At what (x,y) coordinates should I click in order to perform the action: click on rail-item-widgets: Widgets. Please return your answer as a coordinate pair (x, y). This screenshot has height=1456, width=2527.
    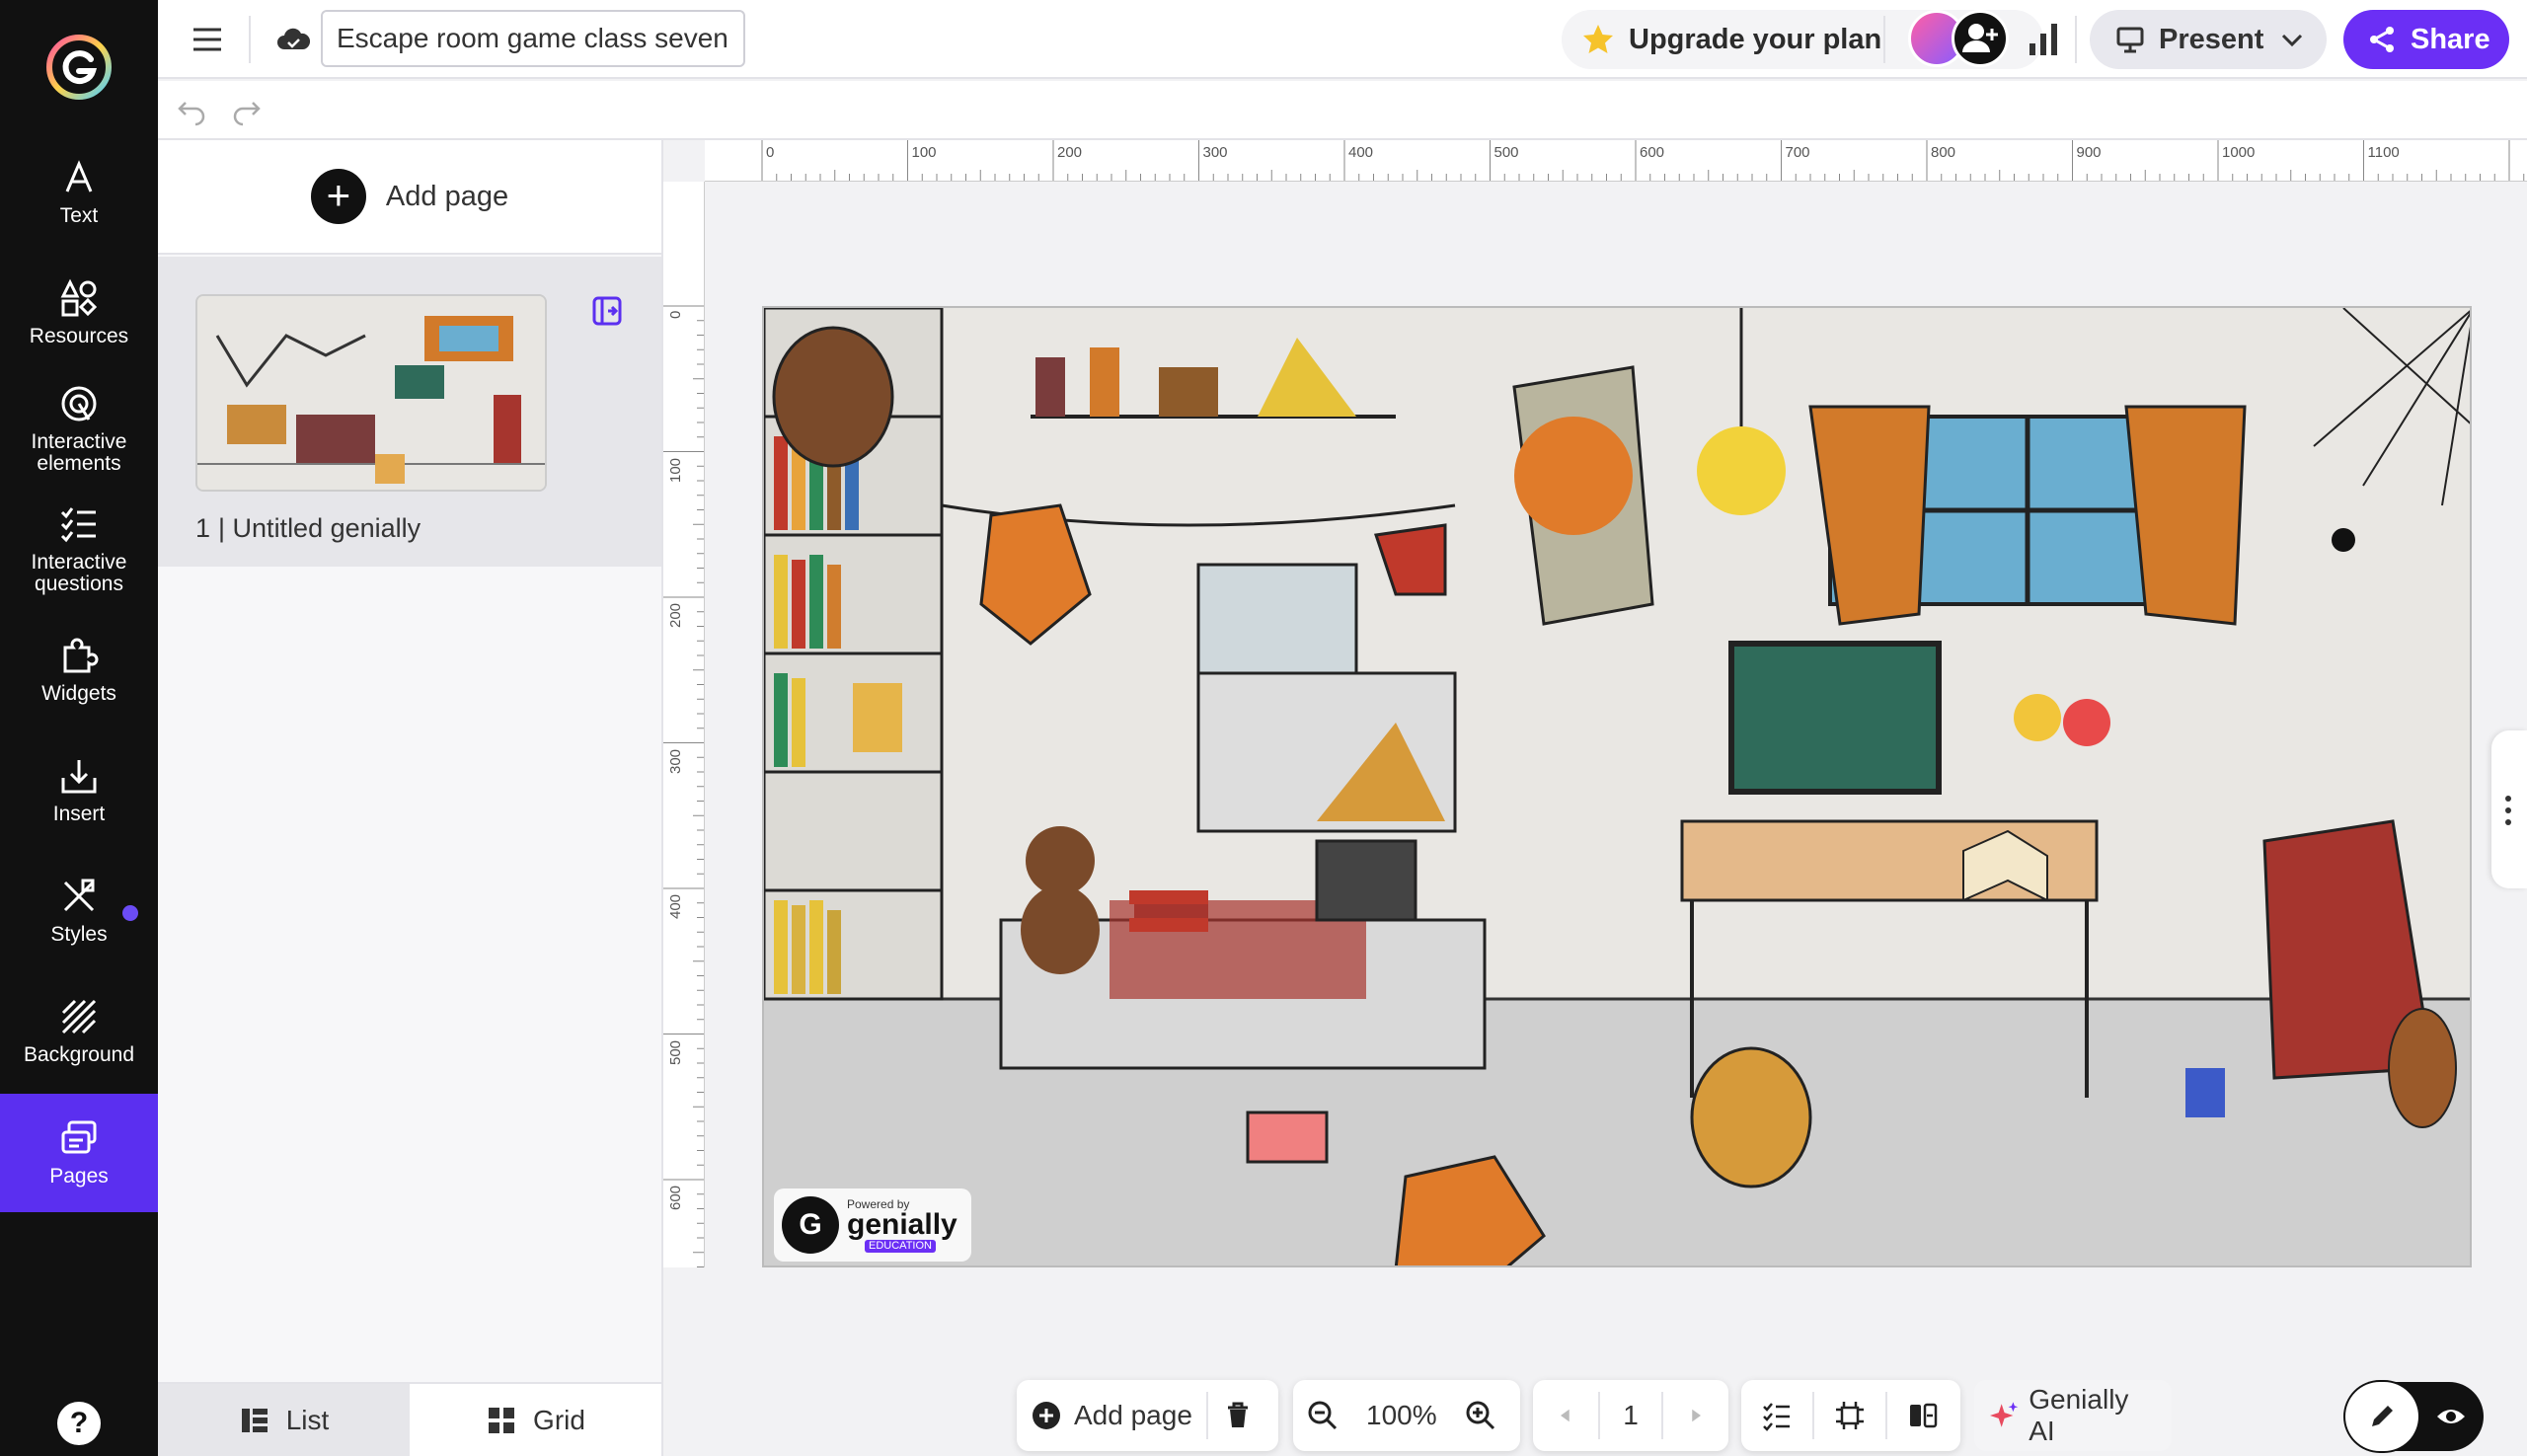
    Looking at the image, I should click on (79, 670).